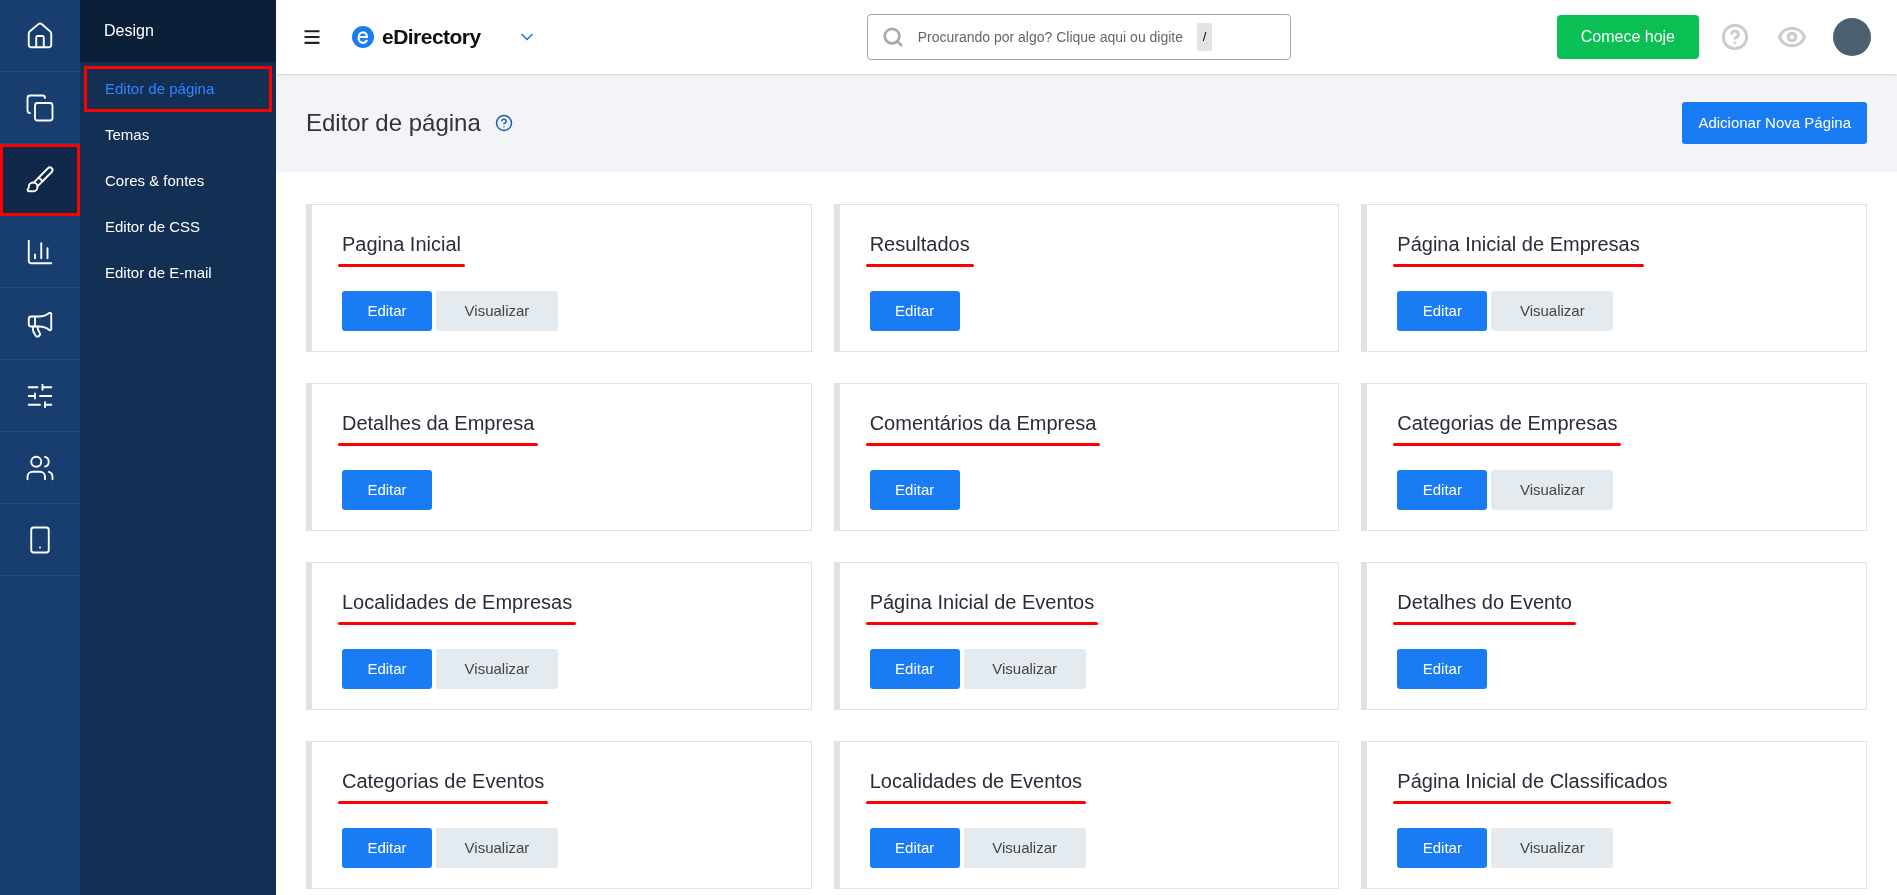 The width and height of the screenshot is (1897, 895). What do you see at coordinates (40, 107) in the screenshot?
I see `documents-icon` at bounding box center [40, 107].